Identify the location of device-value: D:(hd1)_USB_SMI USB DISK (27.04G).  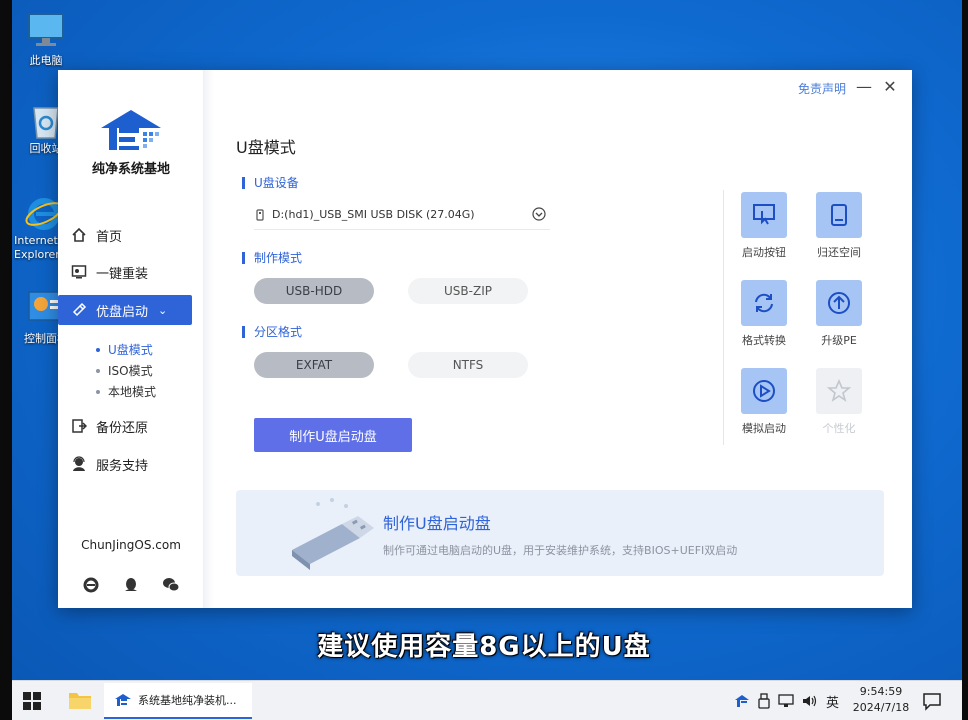
(373, 214).